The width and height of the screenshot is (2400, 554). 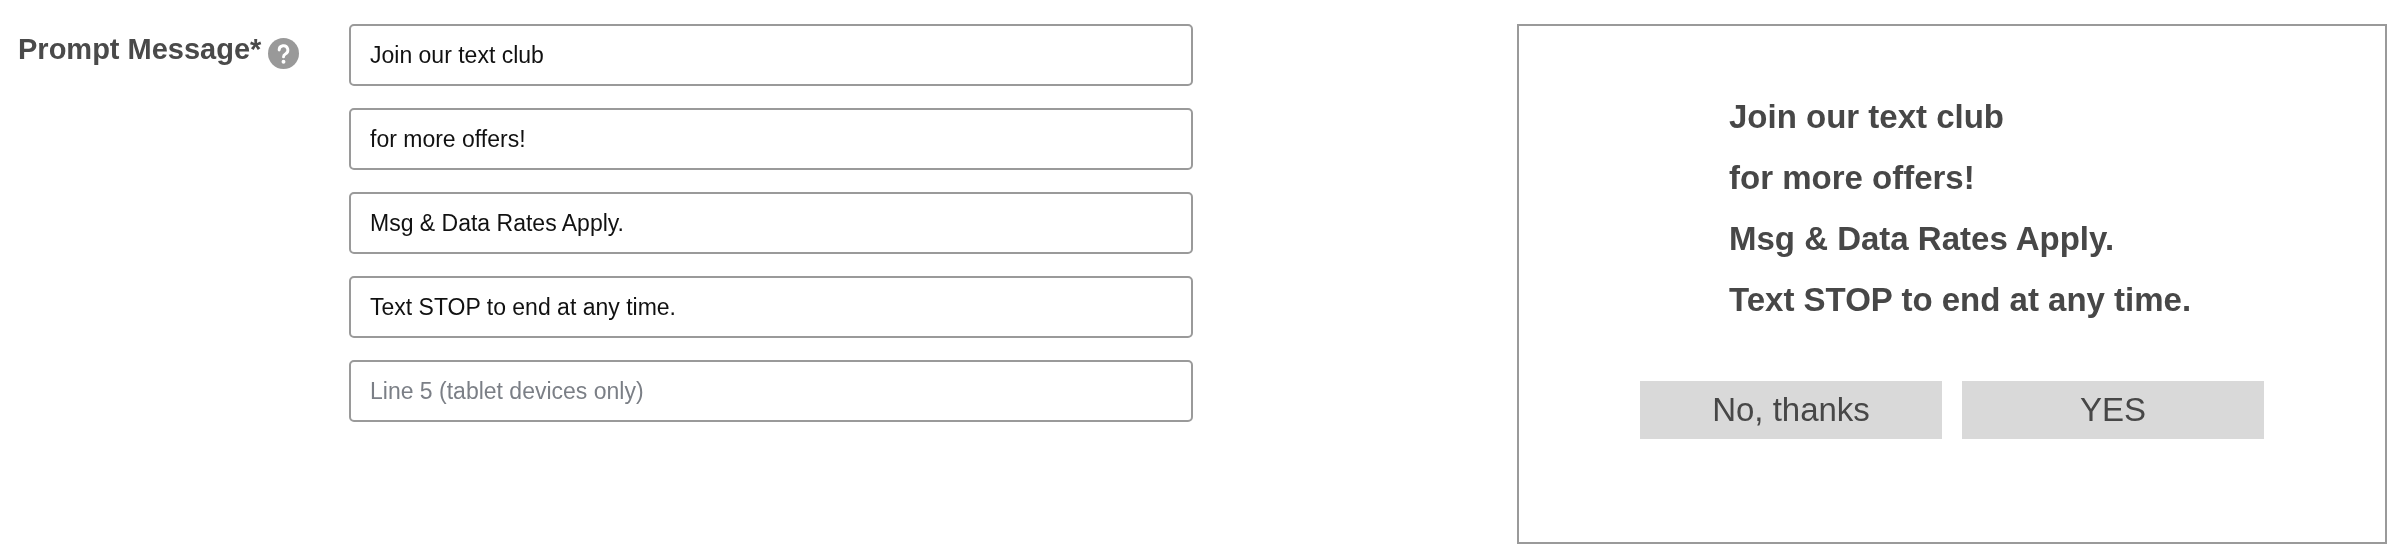 I want to click on message-line-field: Line 5 (tablet devices only), so click(x=771, y=391).